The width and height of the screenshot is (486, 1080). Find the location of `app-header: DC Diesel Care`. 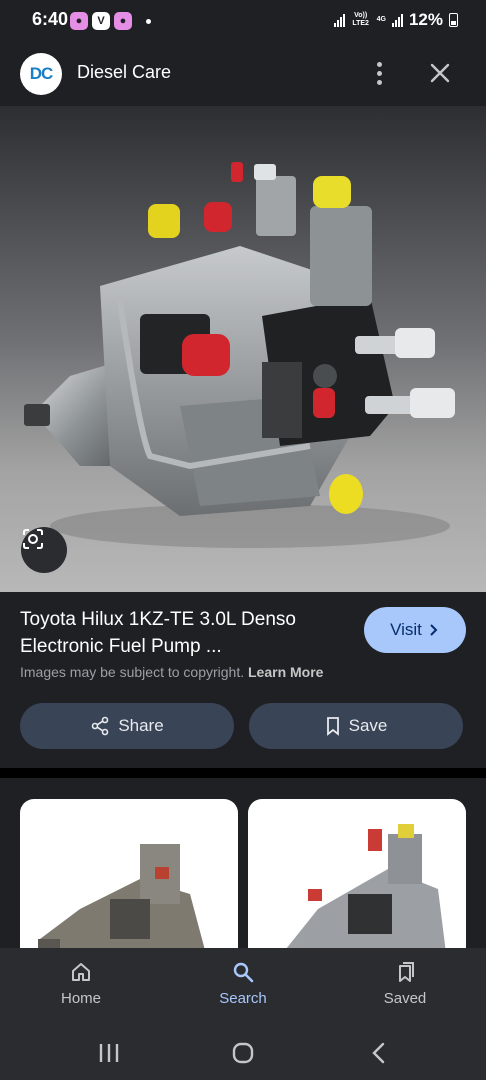

app-header: DC Diesel Care is located at coordinates (243, 73).